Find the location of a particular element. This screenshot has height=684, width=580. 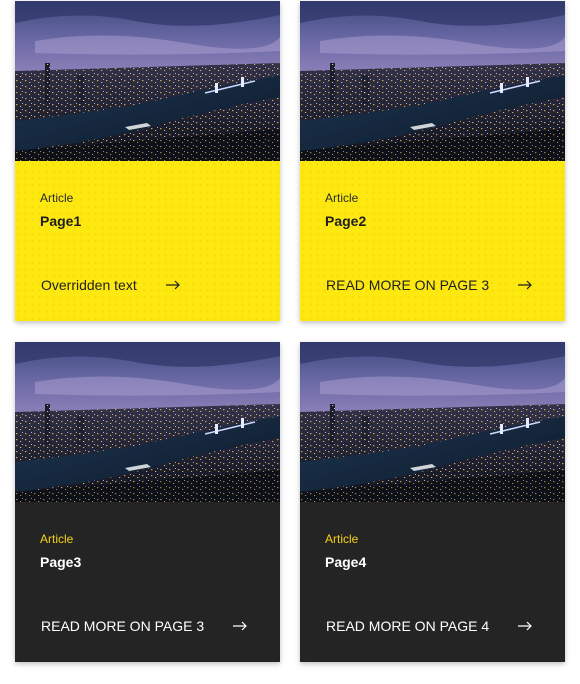

card-body: Article Page3 READ MORE ON PAGE 3 is located at coordinates (147, 582).